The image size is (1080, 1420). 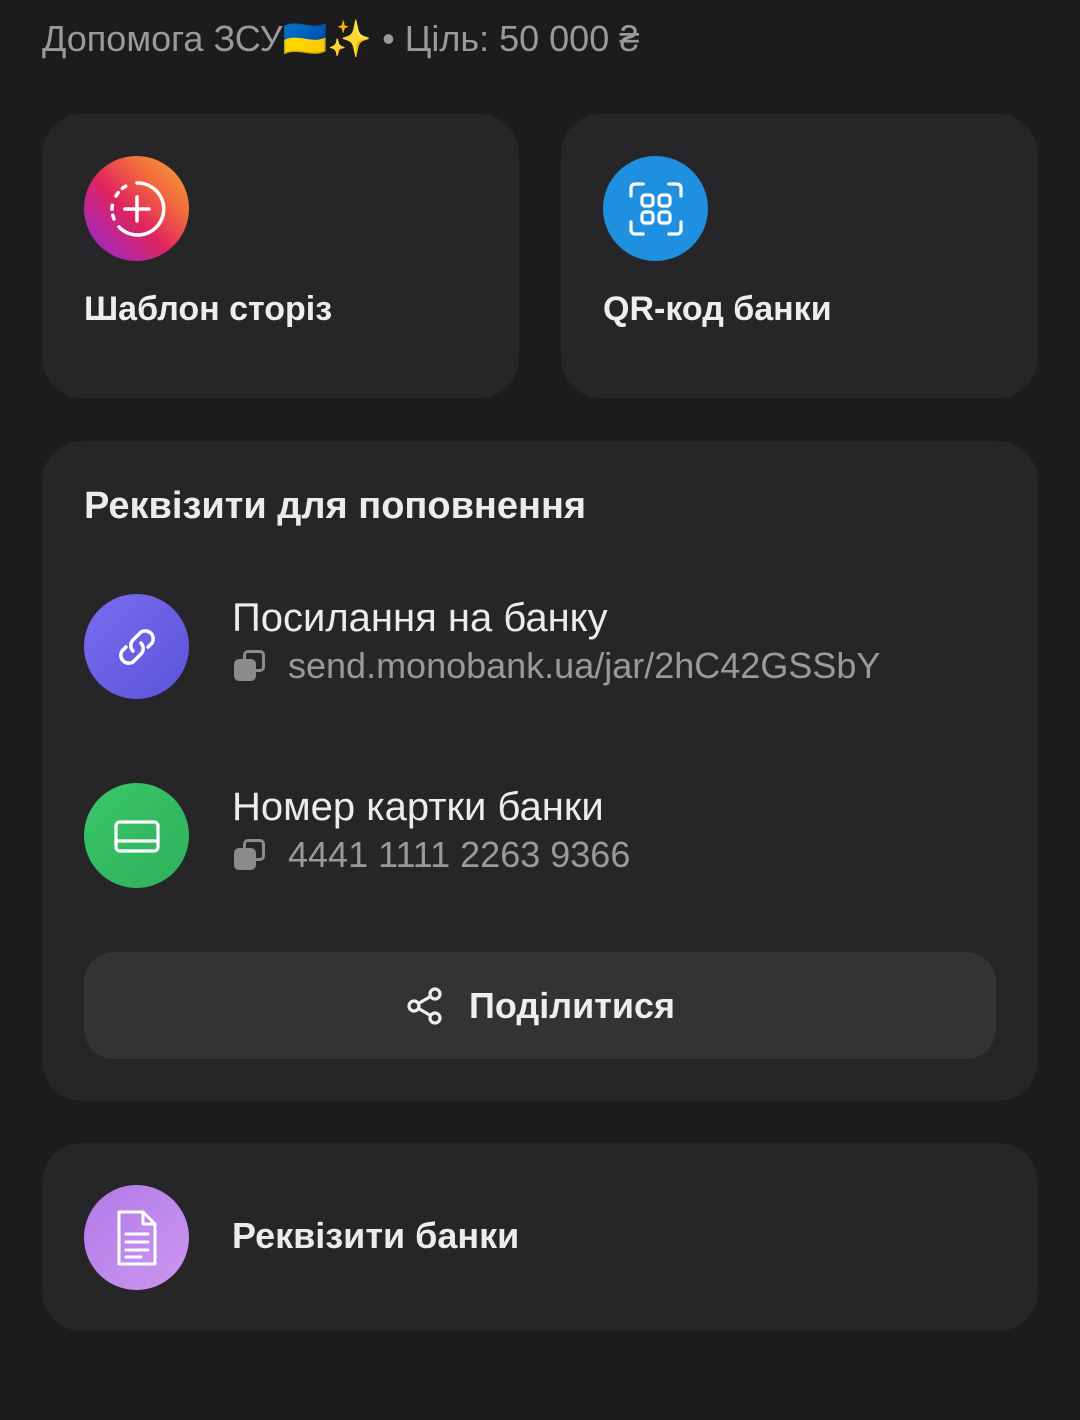 I want to click on story-plus-icon, so click(x=136, y=208).